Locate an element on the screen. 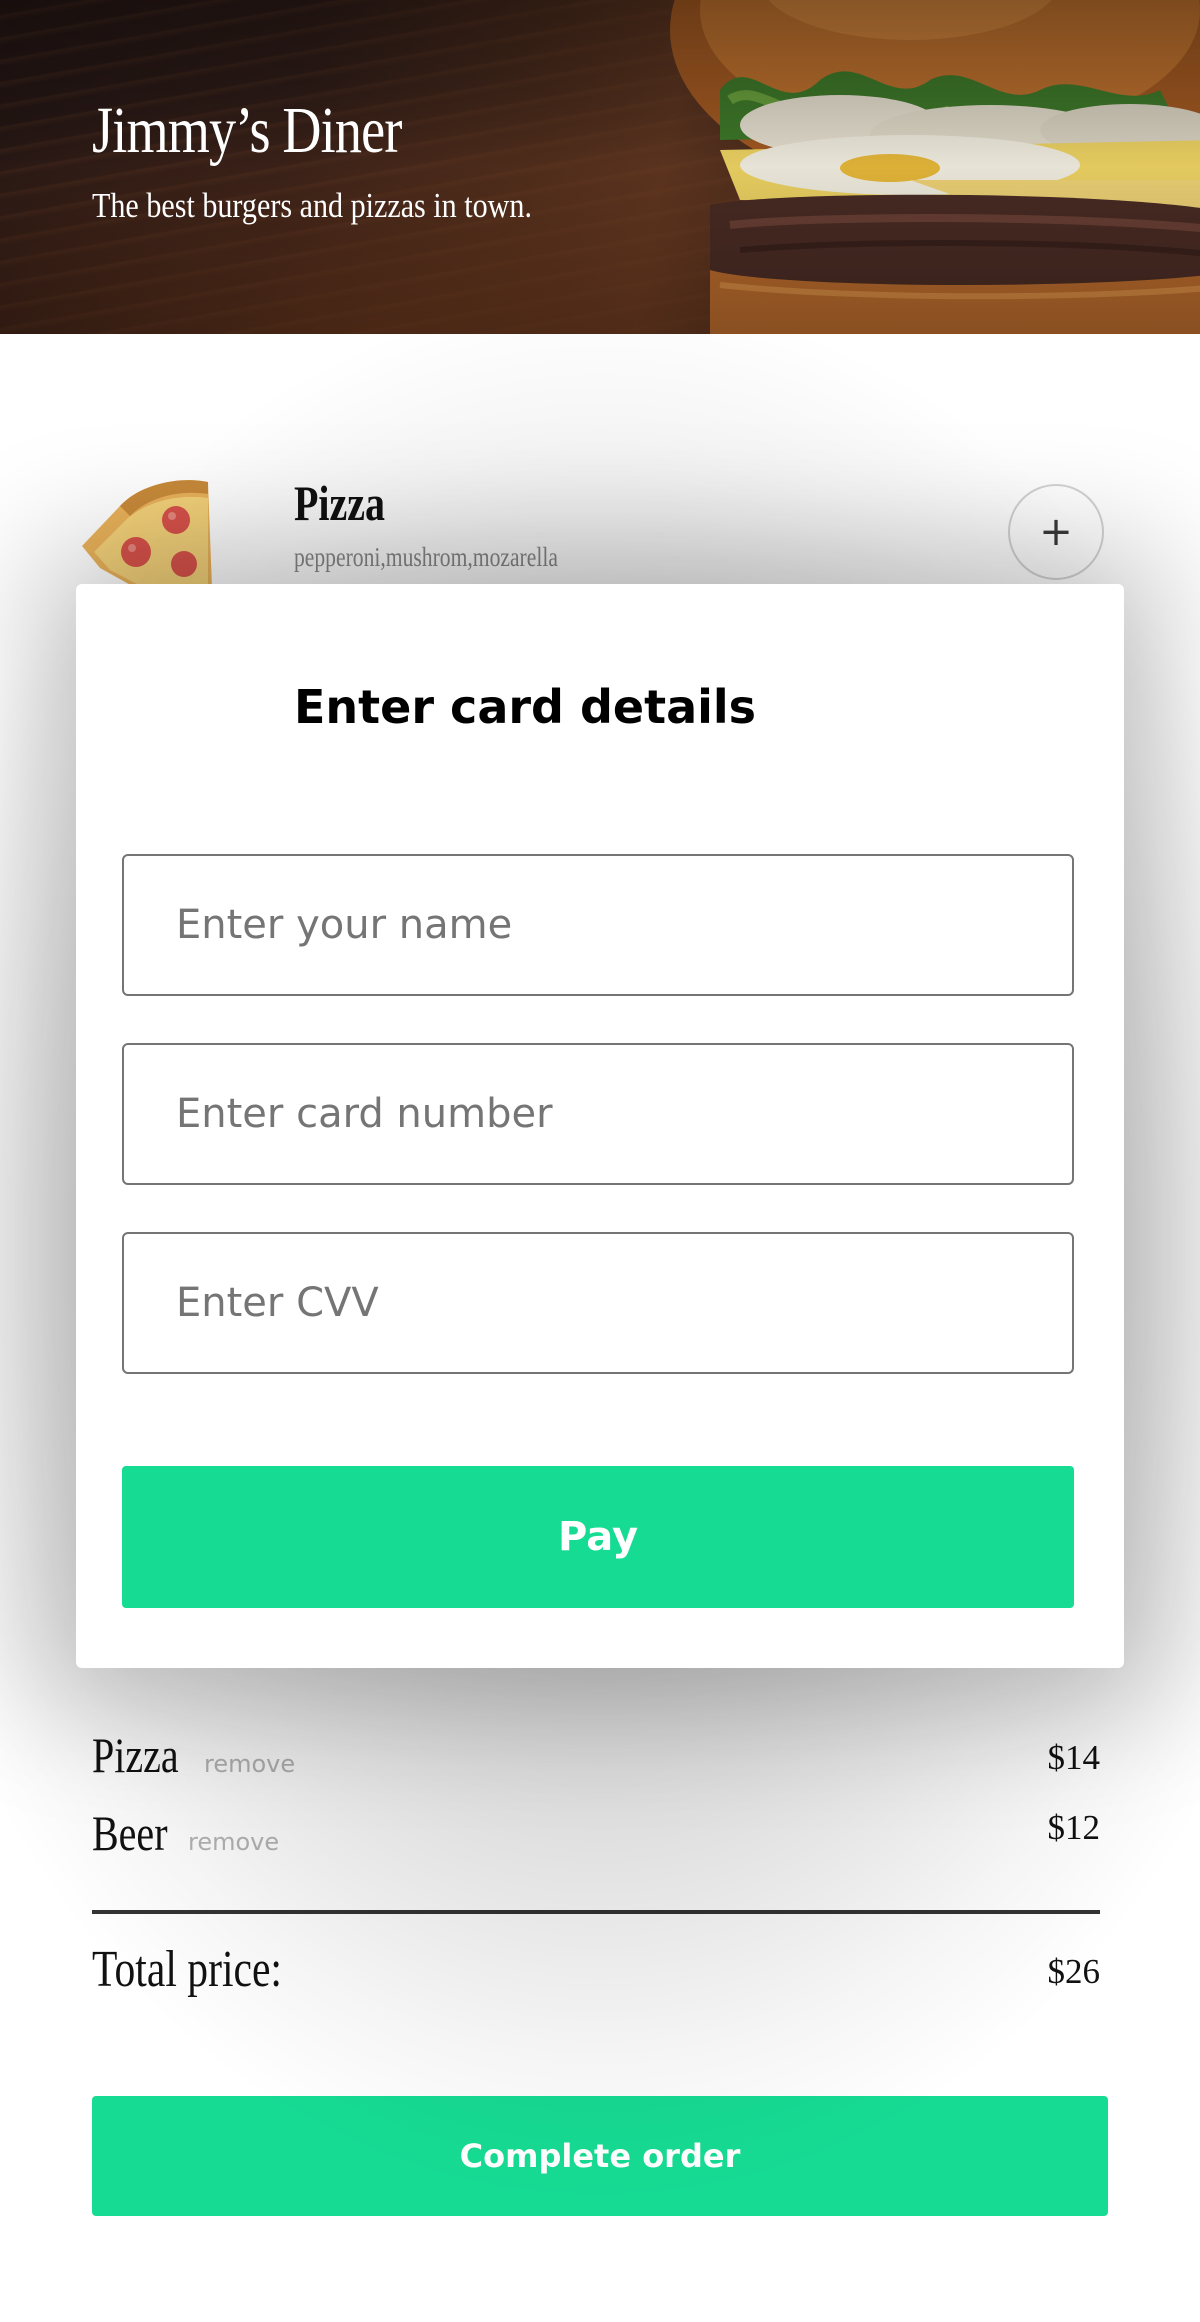 This screenshot has height=2322, width=1200. menu-item-name: Pizza is located at coordinates (340, 503).